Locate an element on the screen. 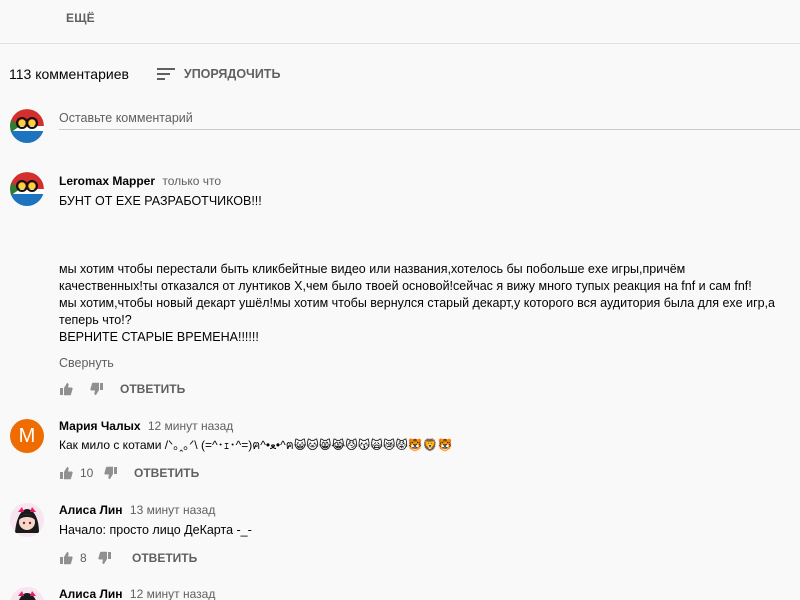 The height and width of the screenshot is (600, 800). comment-author: Мария Чалых is located at coordinates (100, 426).